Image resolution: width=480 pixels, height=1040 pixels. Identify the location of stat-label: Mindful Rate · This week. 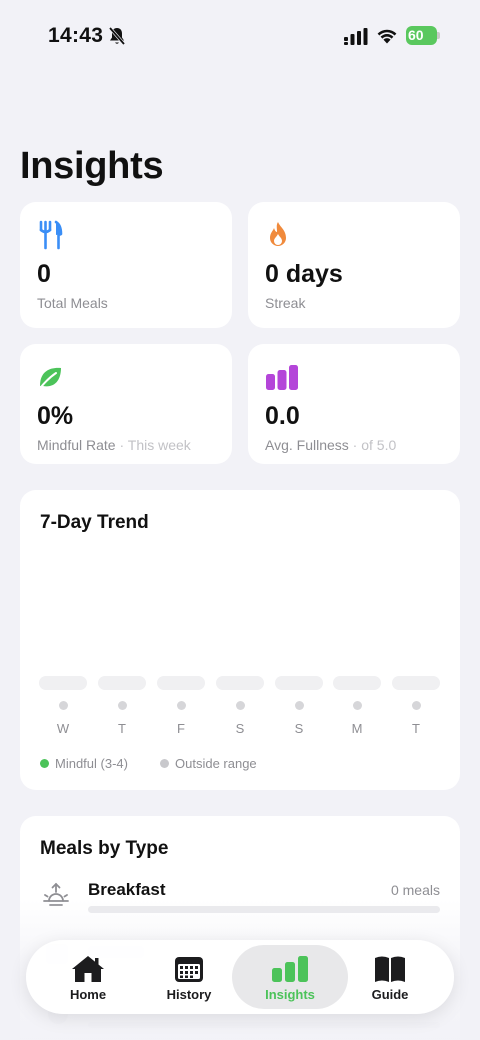
(114, 445).